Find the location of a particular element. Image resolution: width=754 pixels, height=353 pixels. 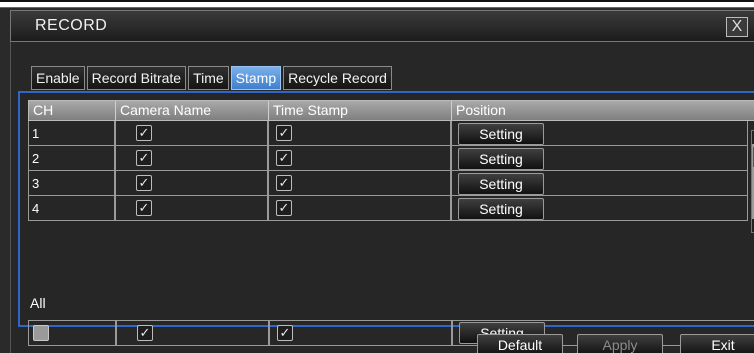

window-title: RECORD is located at coordinates (71, 25).